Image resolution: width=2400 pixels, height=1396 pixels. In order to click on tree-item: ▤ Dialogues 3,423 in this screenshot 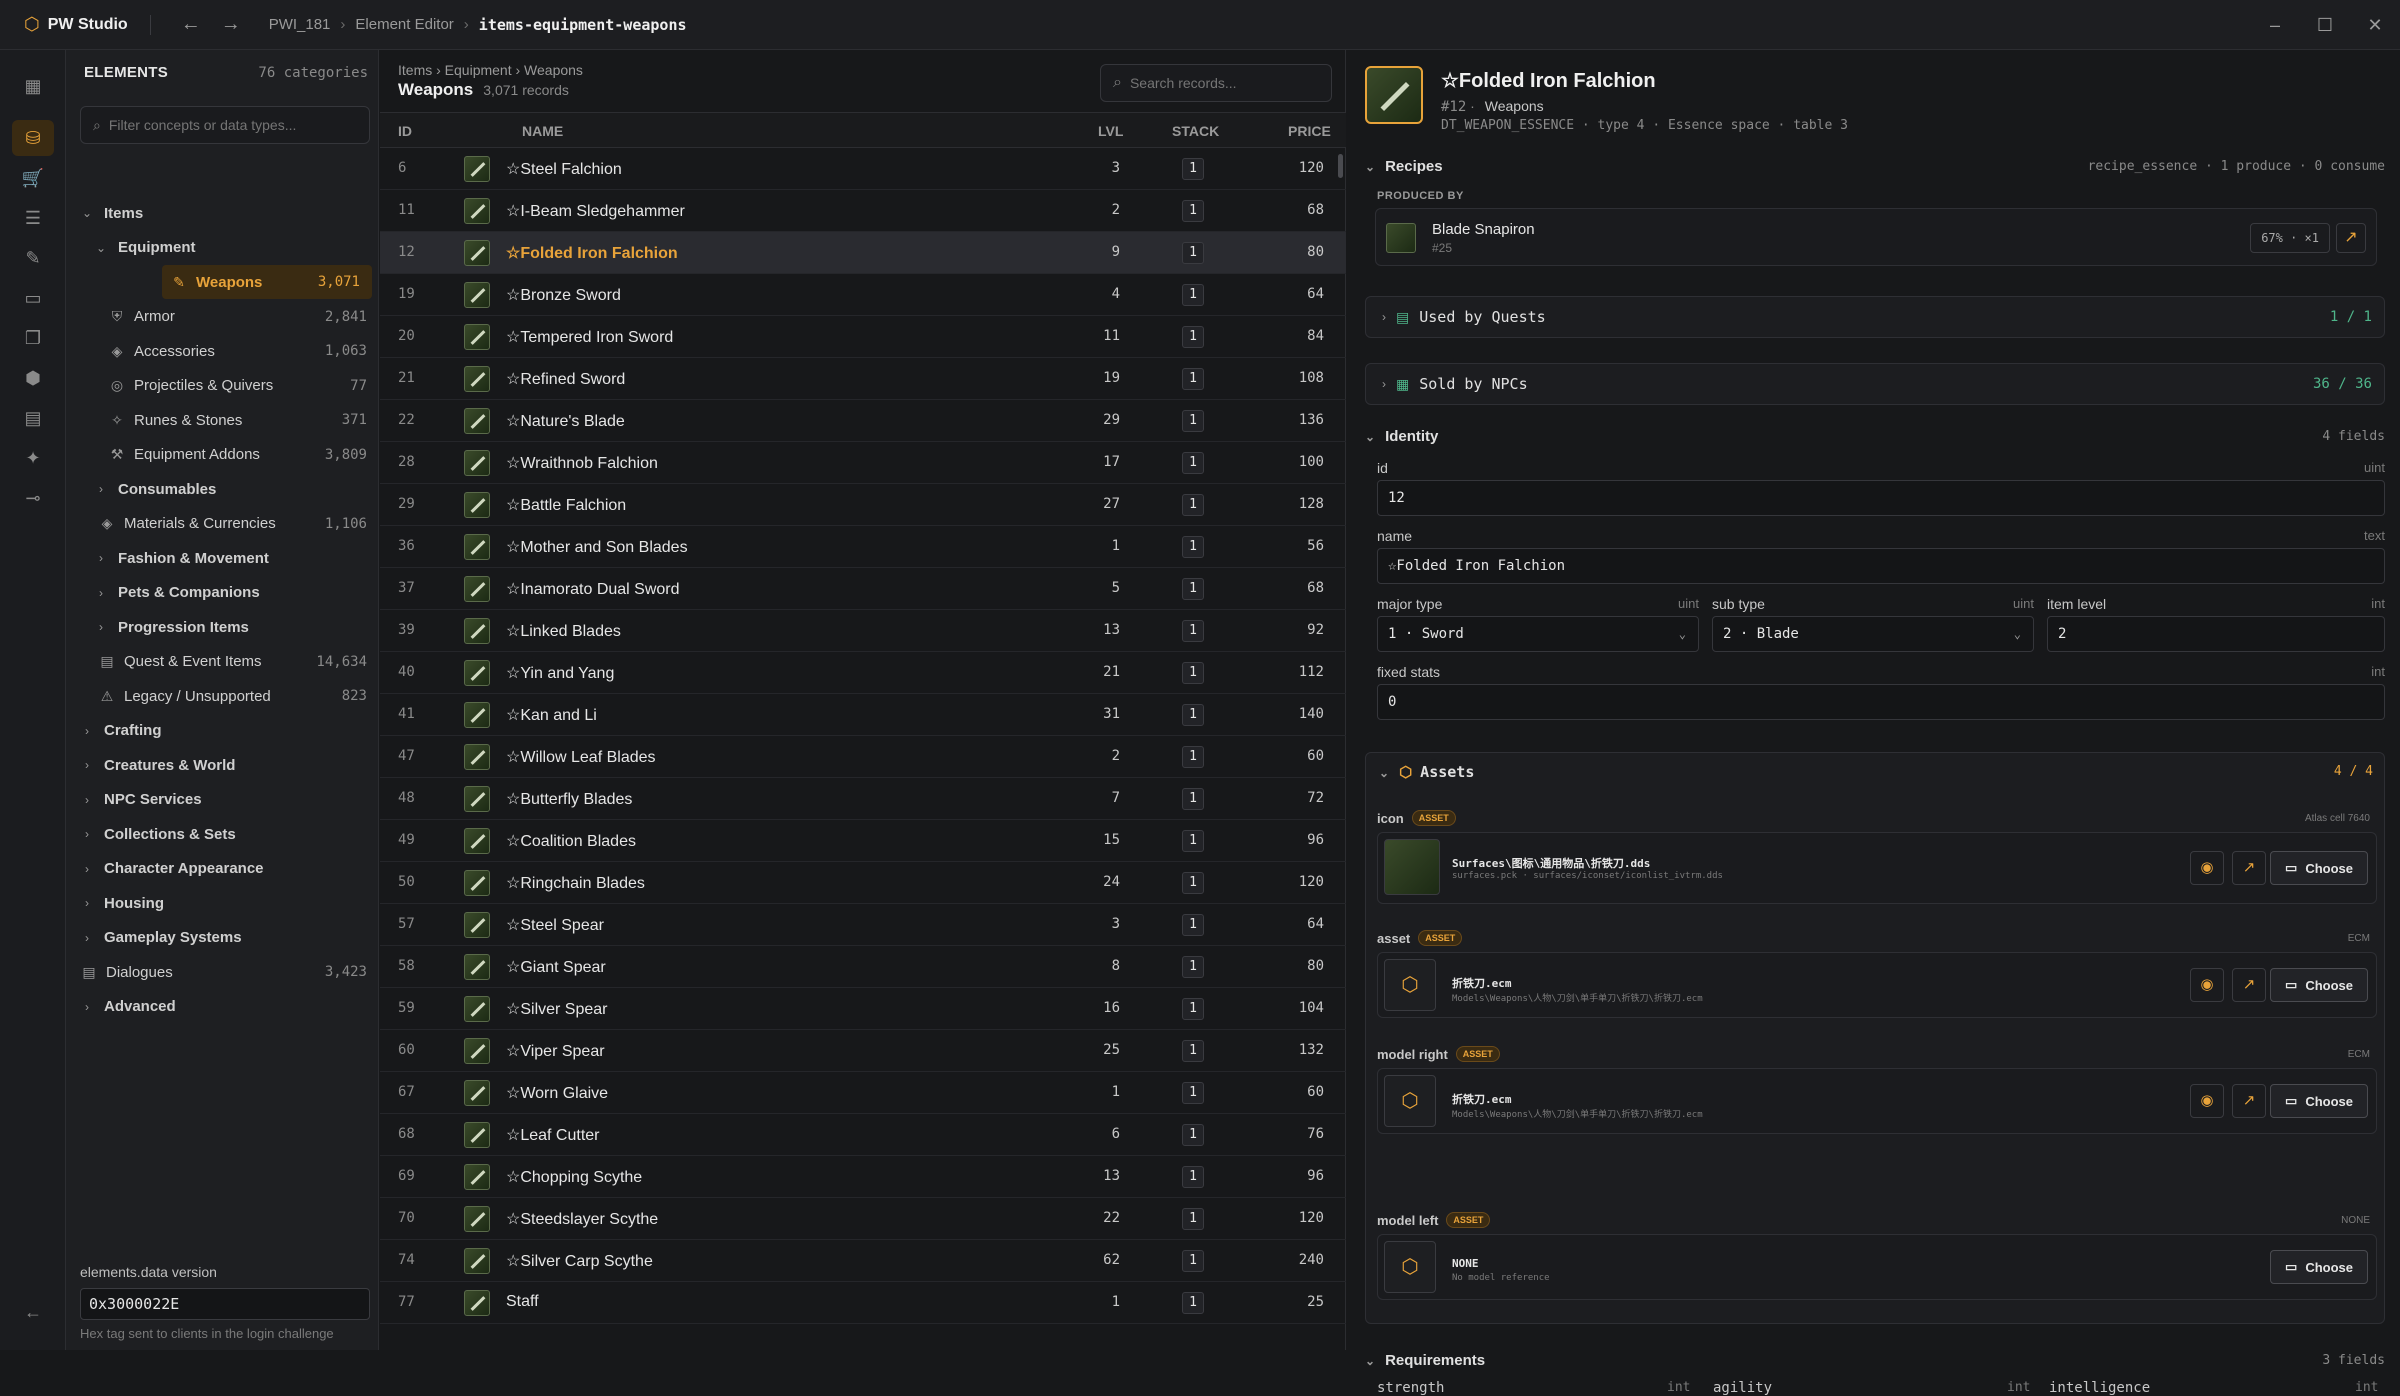, I will do `click(222, 972)`.